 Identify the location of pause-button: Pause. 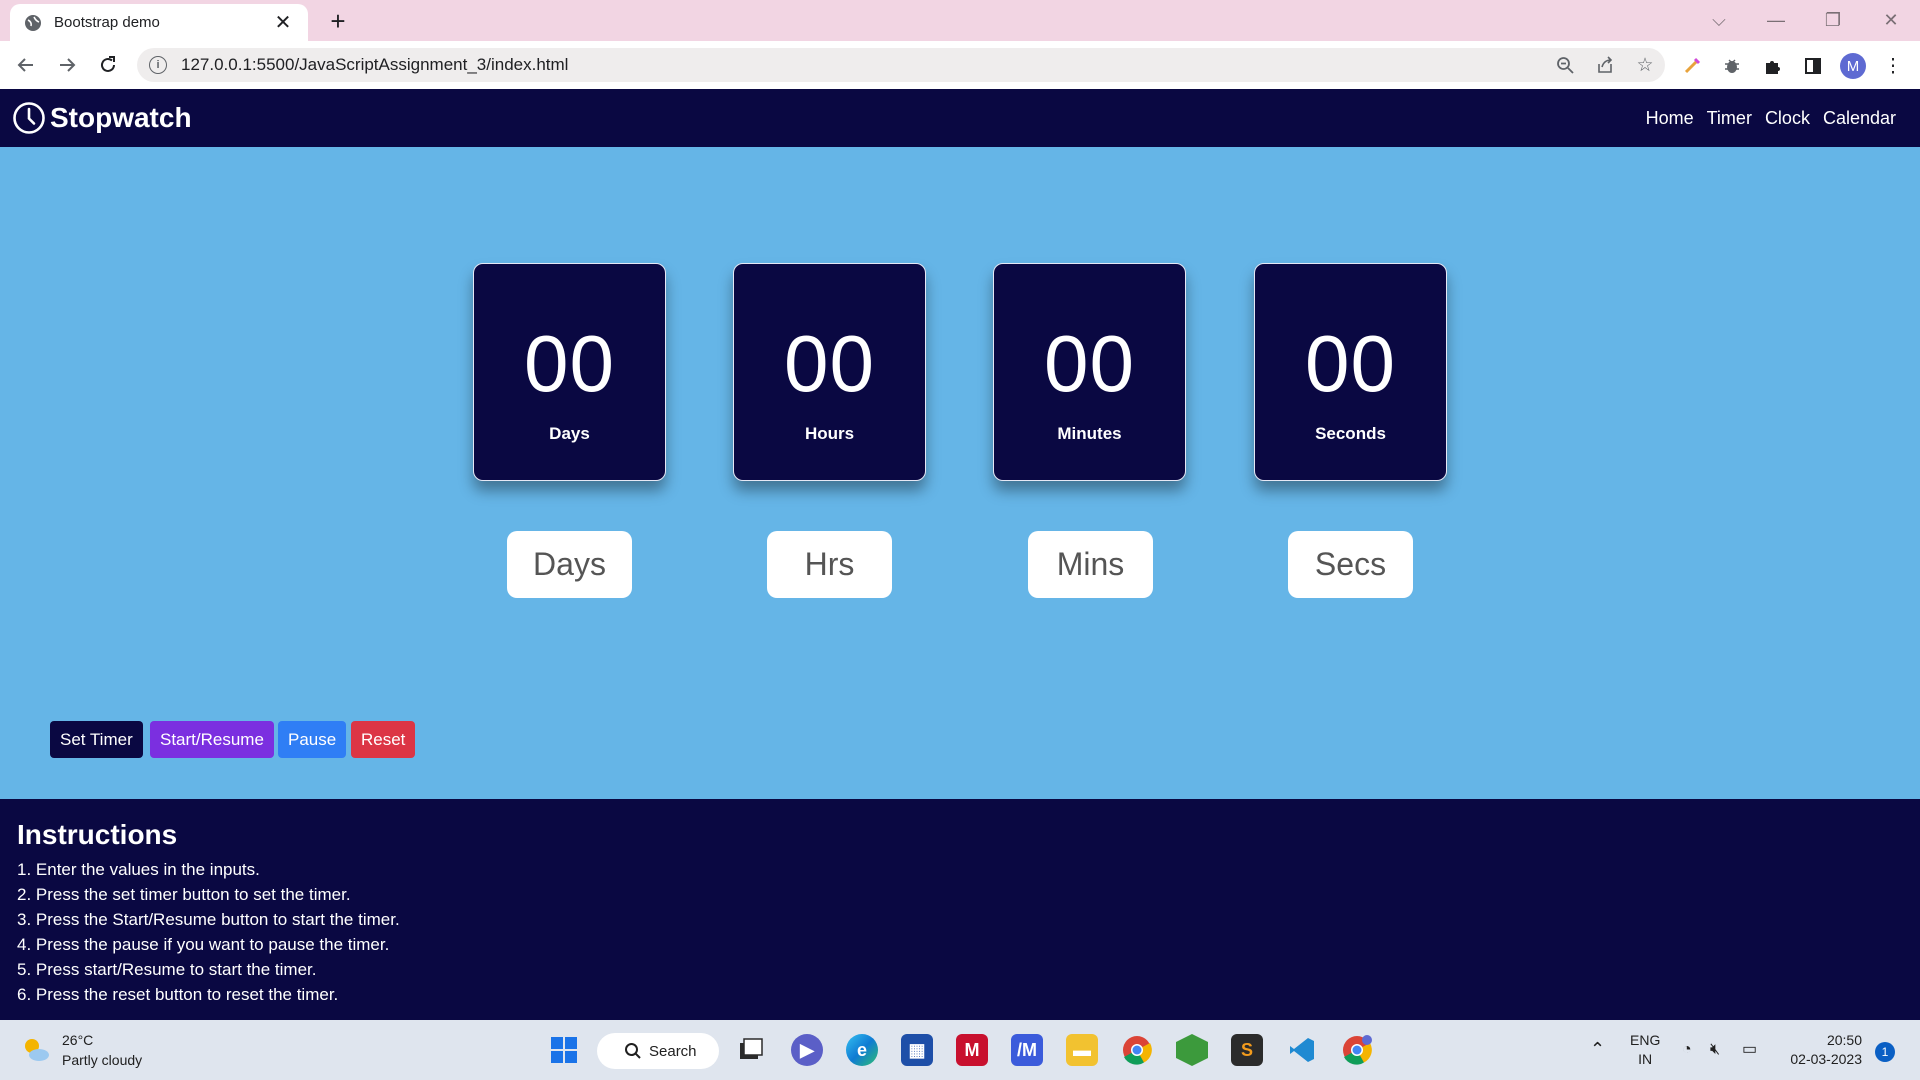
(312, 739).